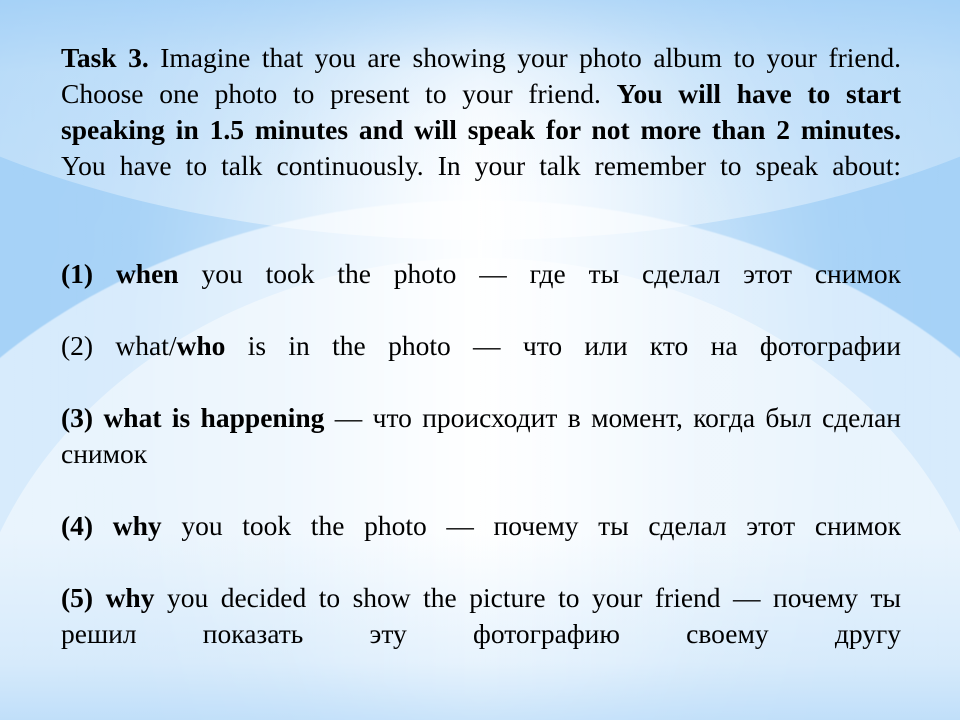  I want to click on list-item-marker: (3), so click(82, 417).